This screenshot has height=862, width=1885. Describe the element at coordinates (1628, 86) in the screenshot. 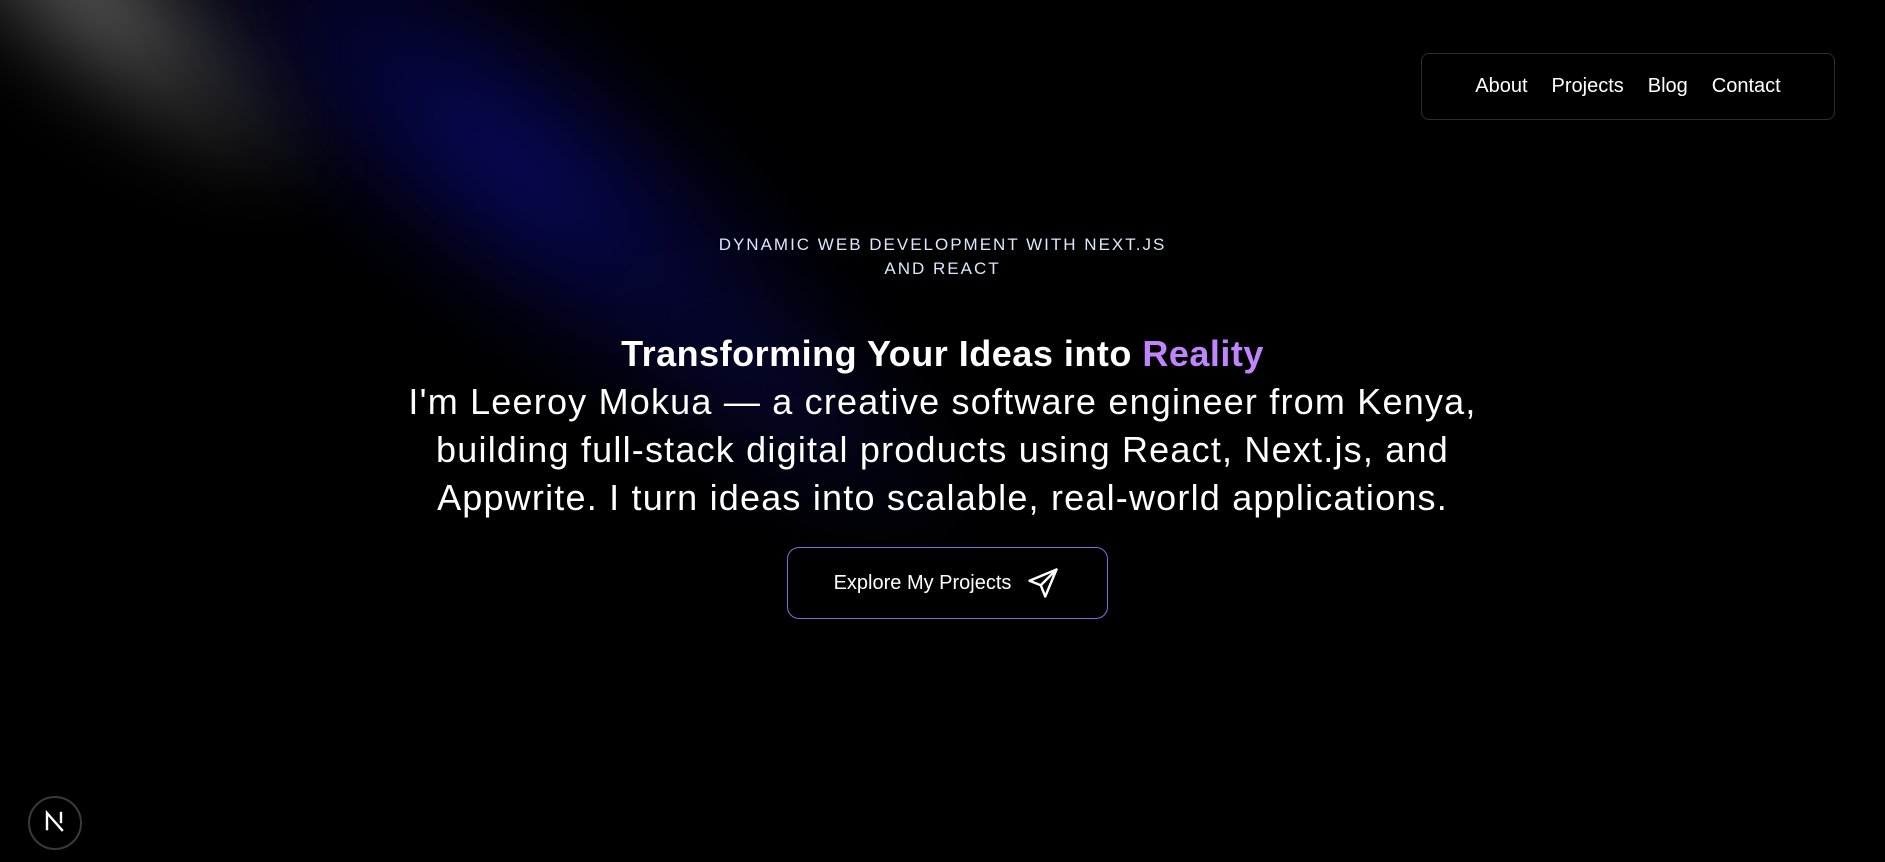

I see `top-navbar: About Projects Blog Contact` at that location.